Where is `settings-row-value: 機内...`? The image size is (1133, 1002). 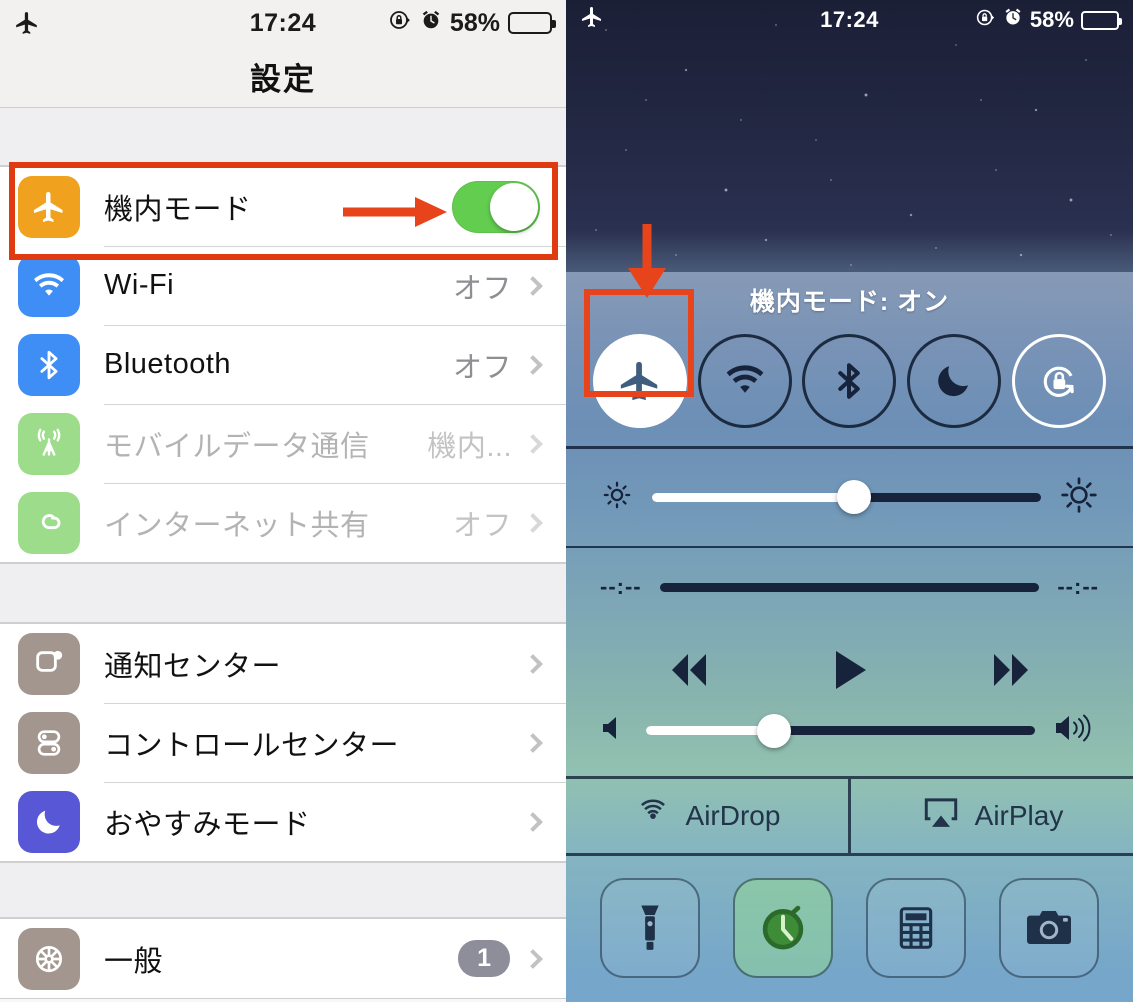
settings-row-value: 機内... is located at coordinates (469, 446).